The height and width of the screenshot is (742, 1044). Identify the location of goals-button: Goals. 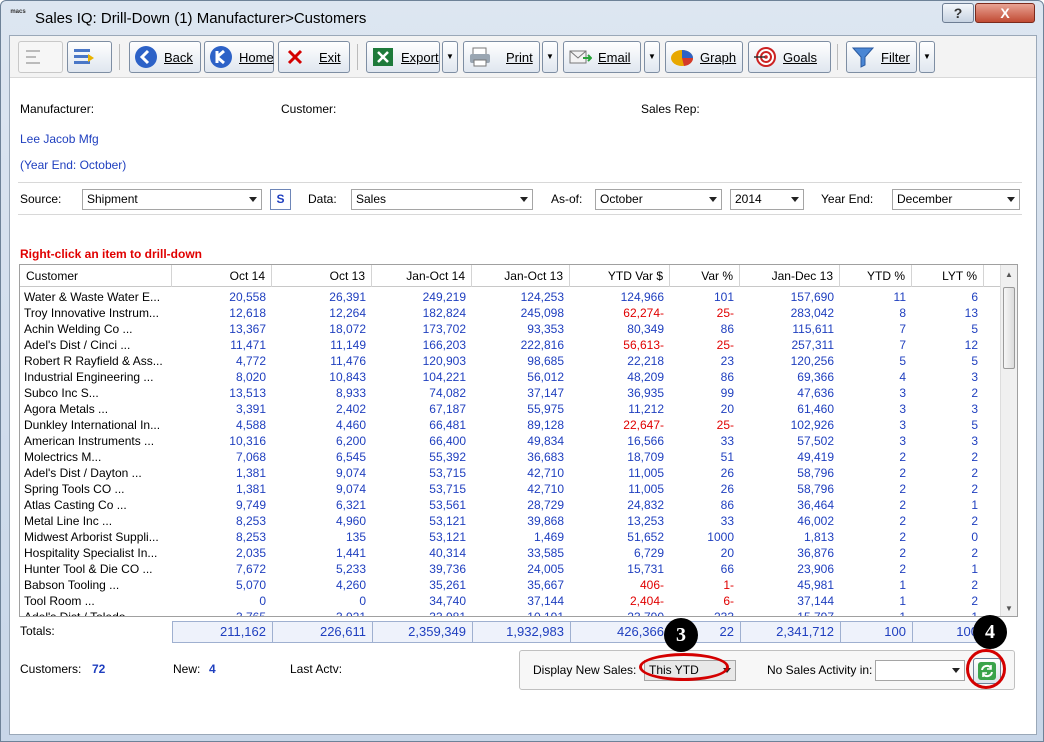
(789, 57).